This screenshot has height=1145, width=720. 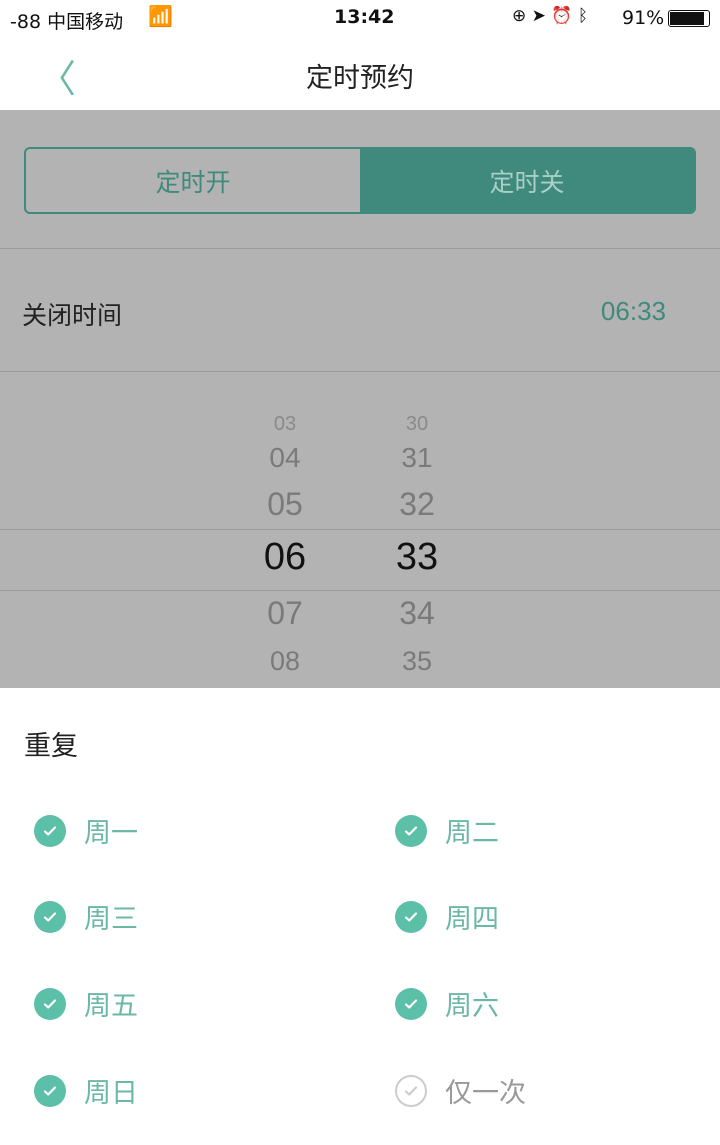 I want to click on repeat-option: 周日, so click(x=86, y=1090).